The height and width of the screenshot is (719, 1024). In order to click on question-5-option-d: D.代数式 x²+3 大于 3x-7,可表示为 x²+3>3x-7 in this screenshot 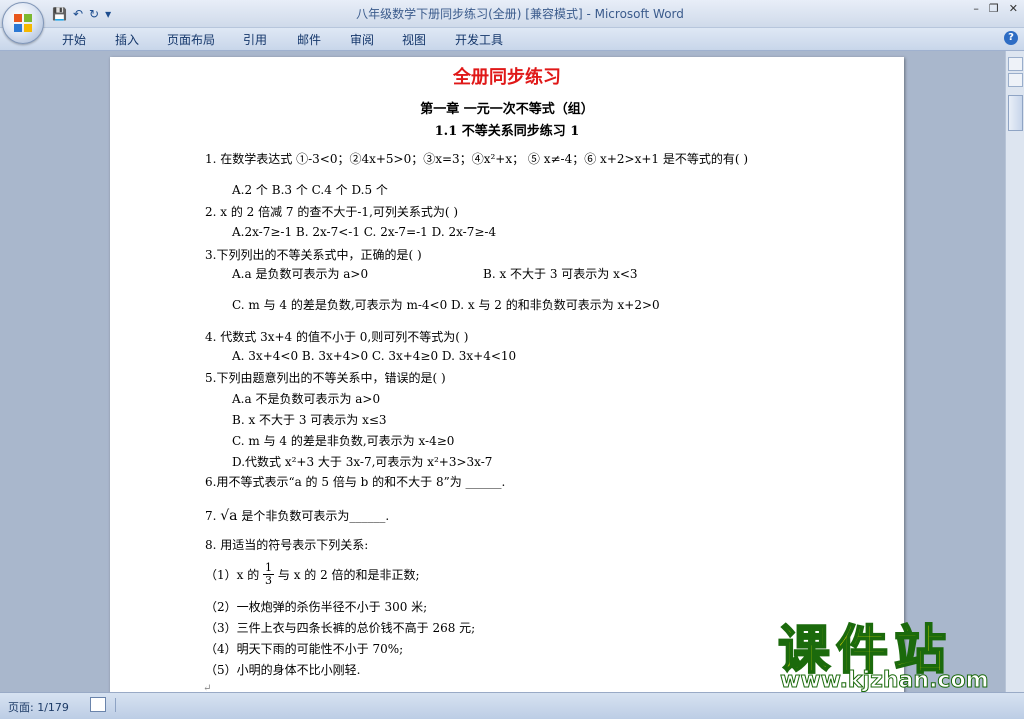, I will do `click(362, 462)`.